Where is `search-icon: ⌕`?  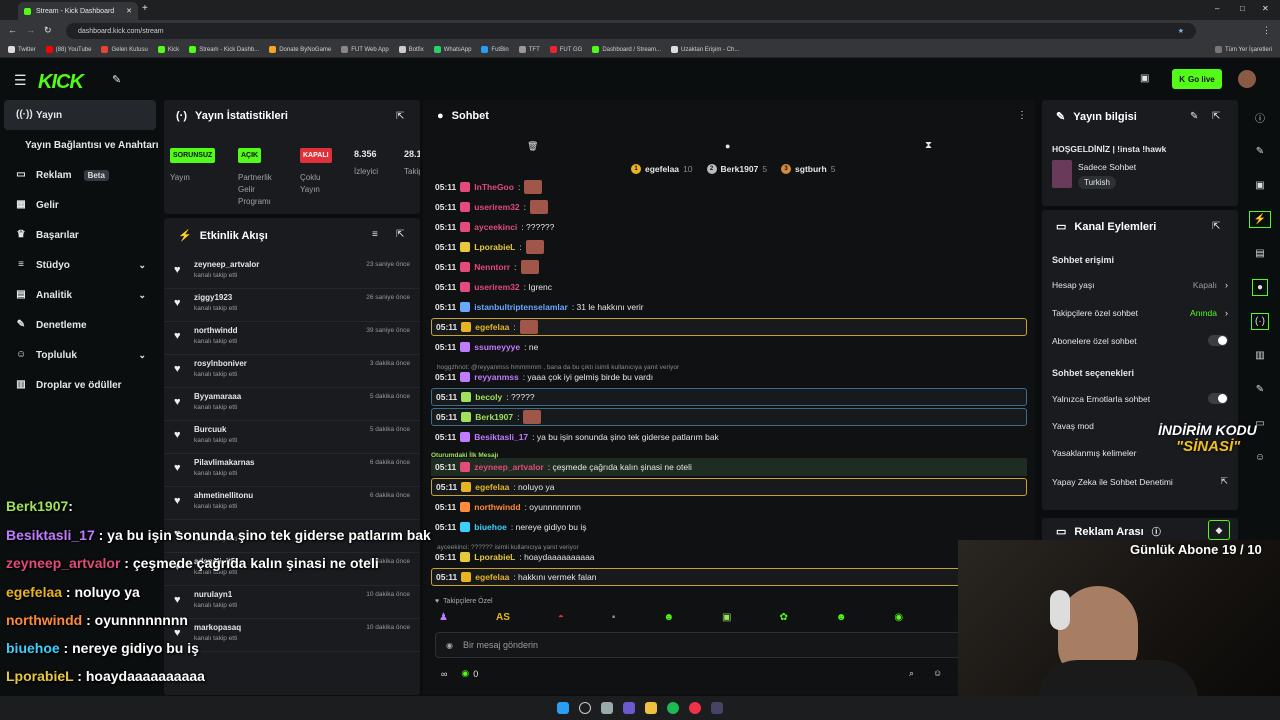
search-icon: ⌕ is located at coordinates (911, 673).